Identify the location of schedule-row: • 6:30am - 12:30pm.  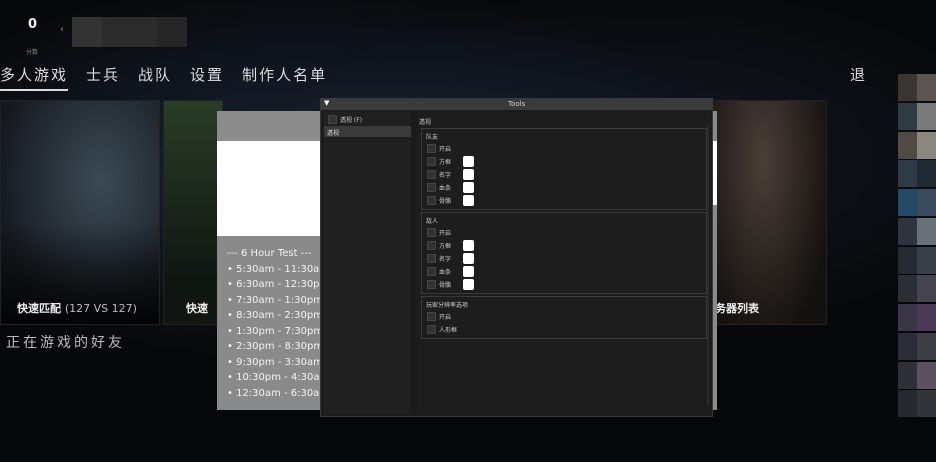
(278, 284).